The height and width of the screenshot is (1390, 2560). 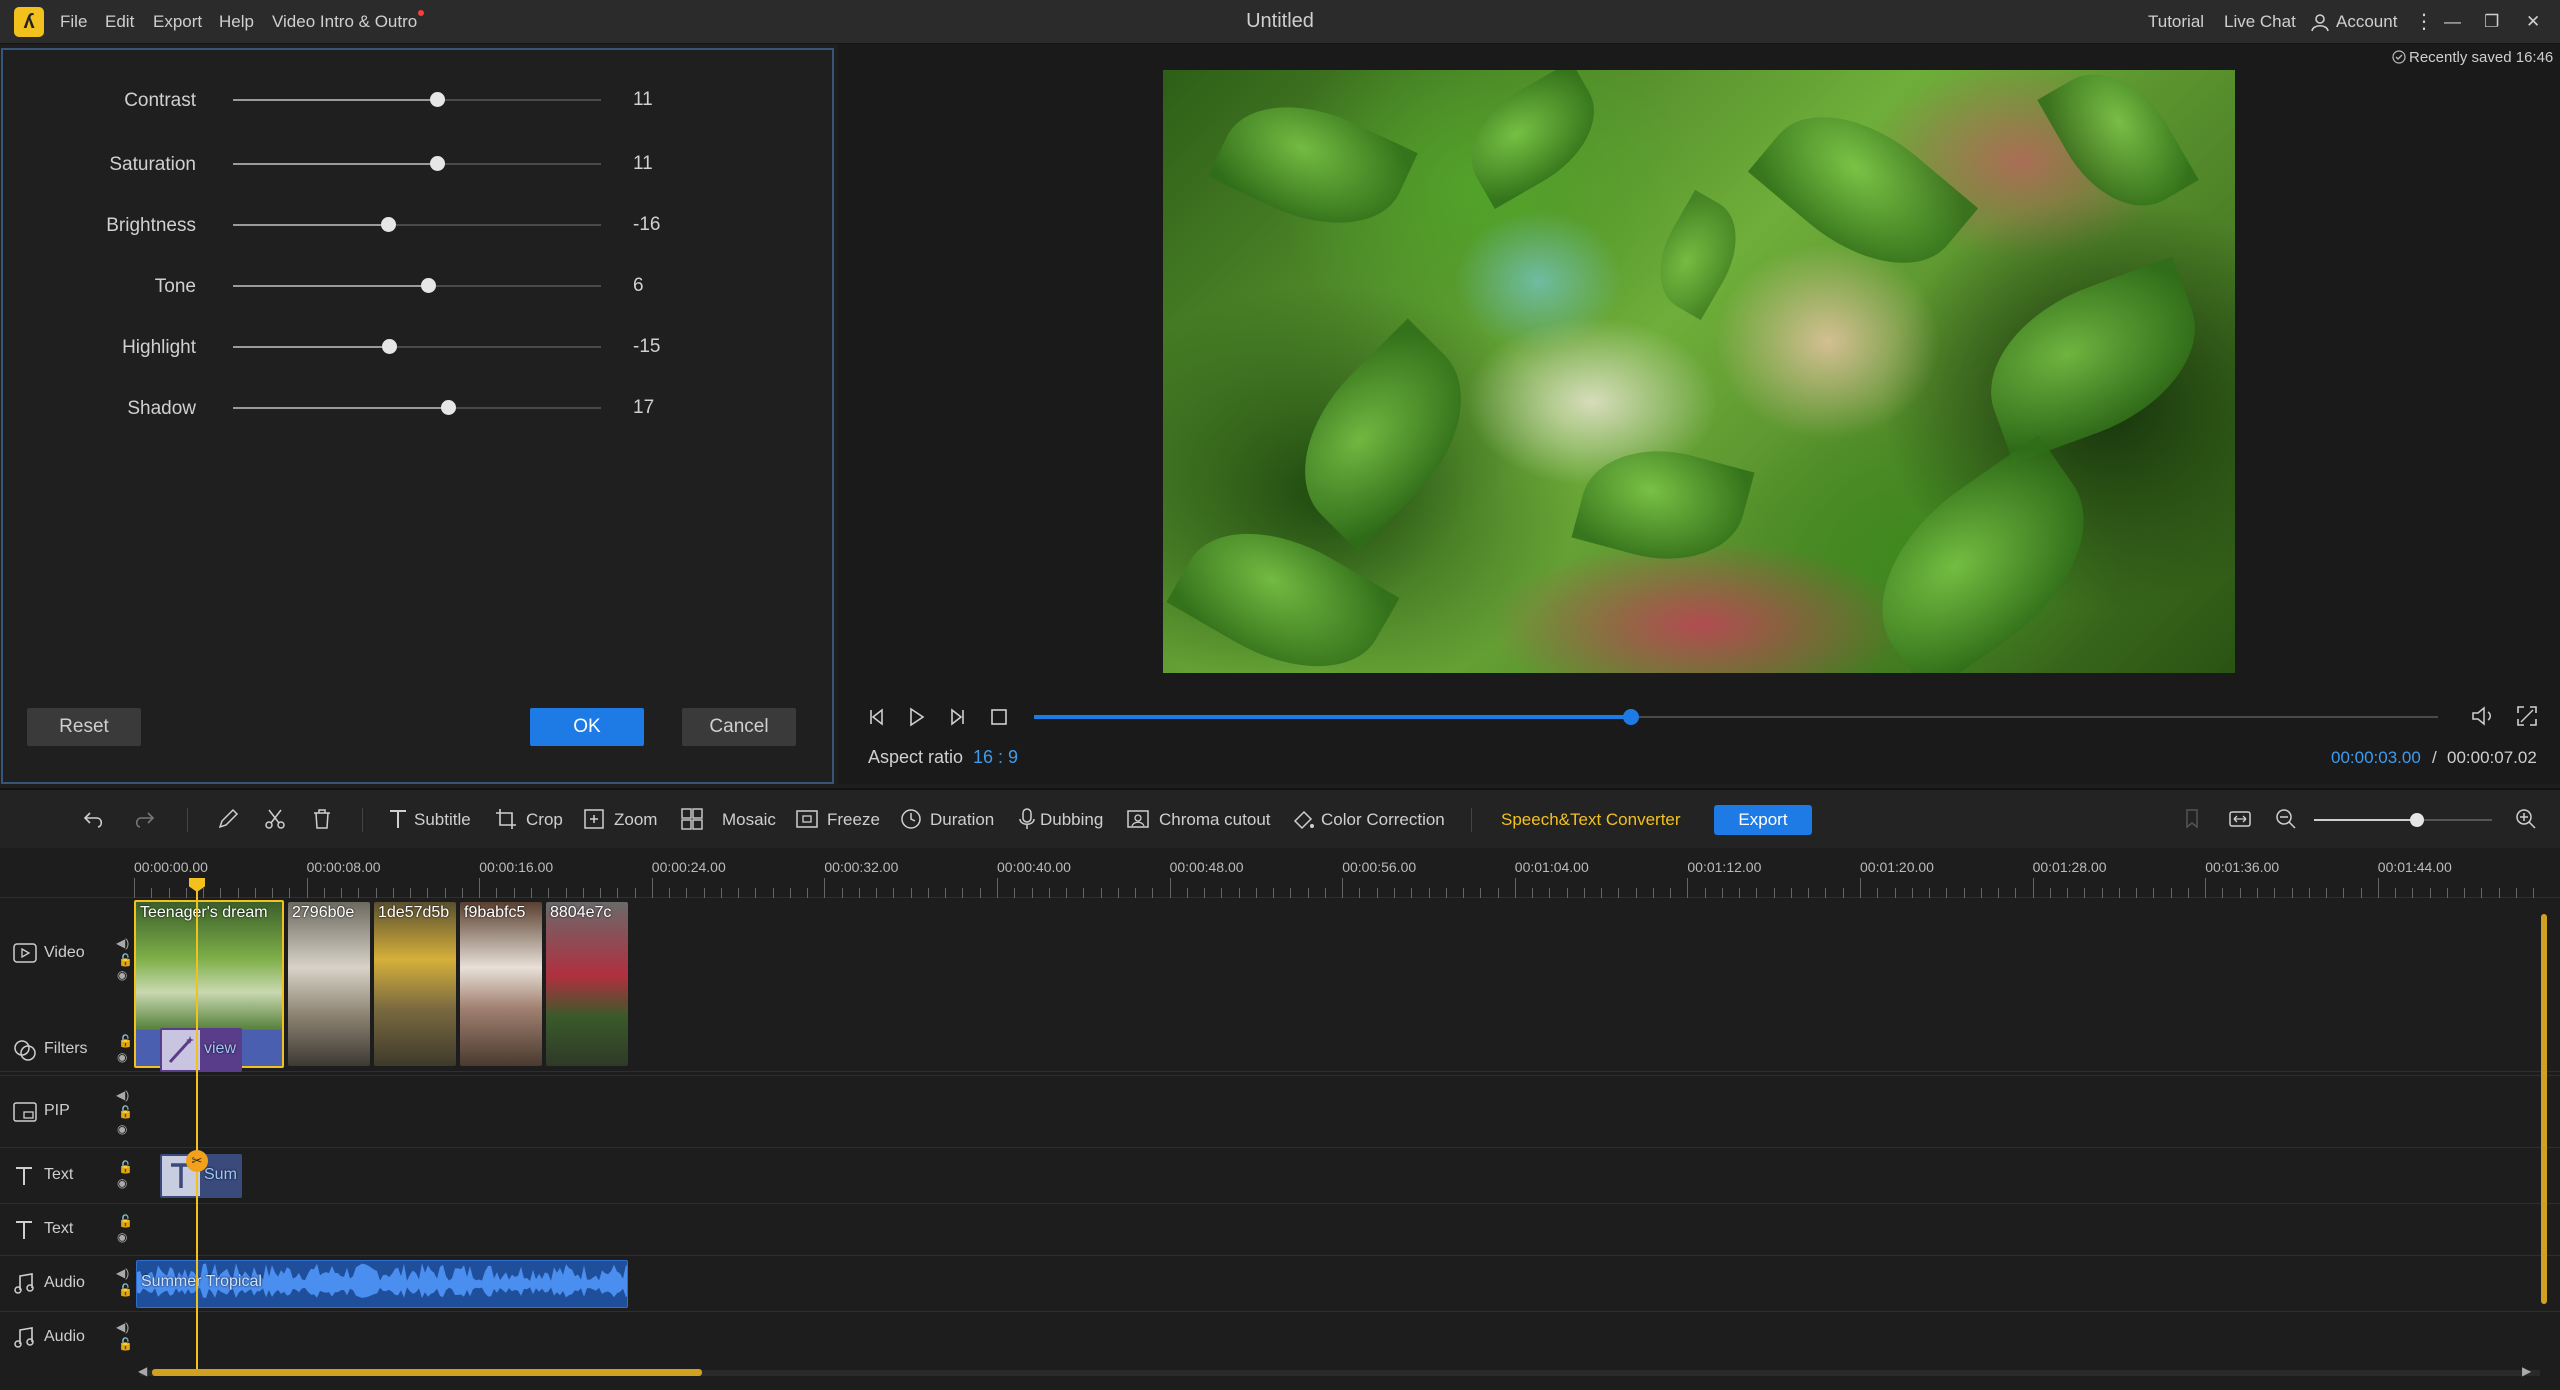 What do you see at coordinates (197, 1161) in the screenshot?
I see `split-marker-icon: ✂` at bounding box center [197, 1161].